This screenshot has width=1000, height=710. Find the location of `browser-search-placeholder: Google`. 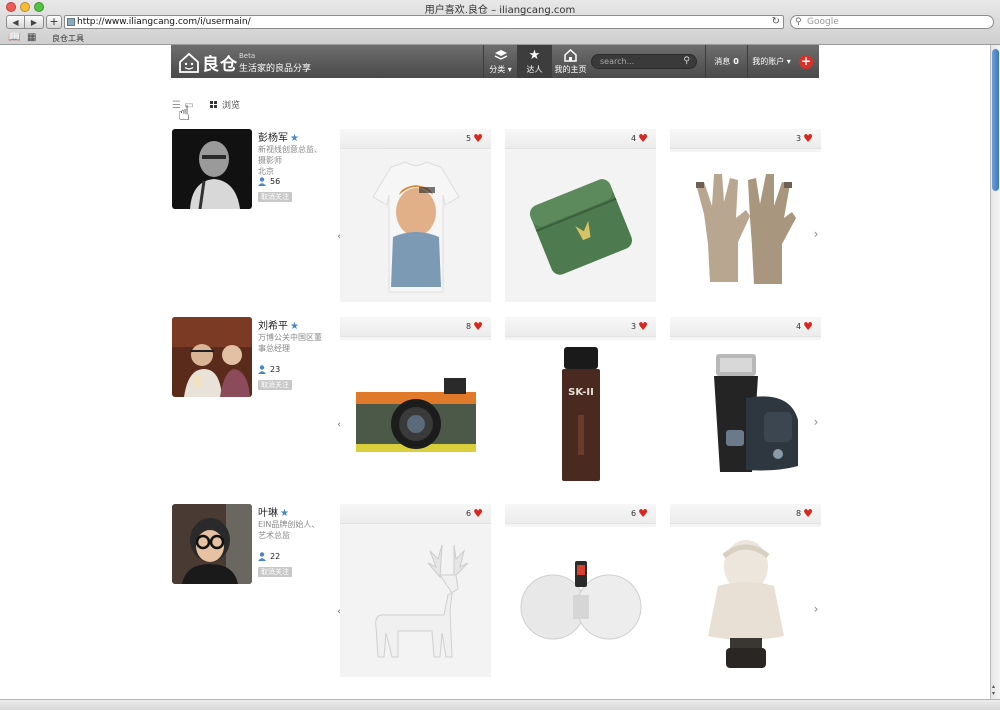

browser-search-placeholder: Google is located at coordinates (823, 22).